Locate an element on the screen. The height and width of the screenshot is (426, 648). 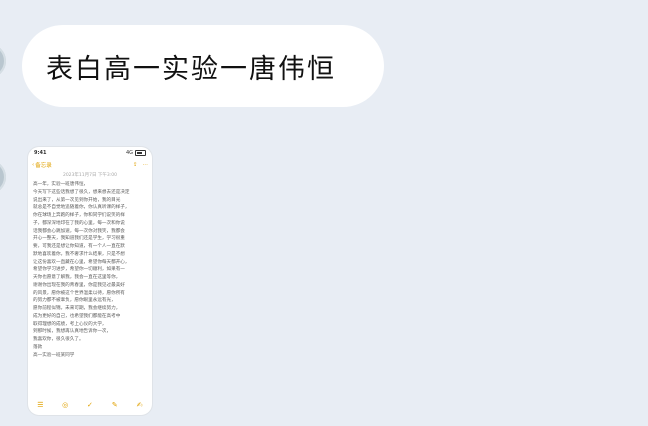
note-line: 说出来了，从第一次见到你开始，我的目光 is located at coordinates (77, 200).